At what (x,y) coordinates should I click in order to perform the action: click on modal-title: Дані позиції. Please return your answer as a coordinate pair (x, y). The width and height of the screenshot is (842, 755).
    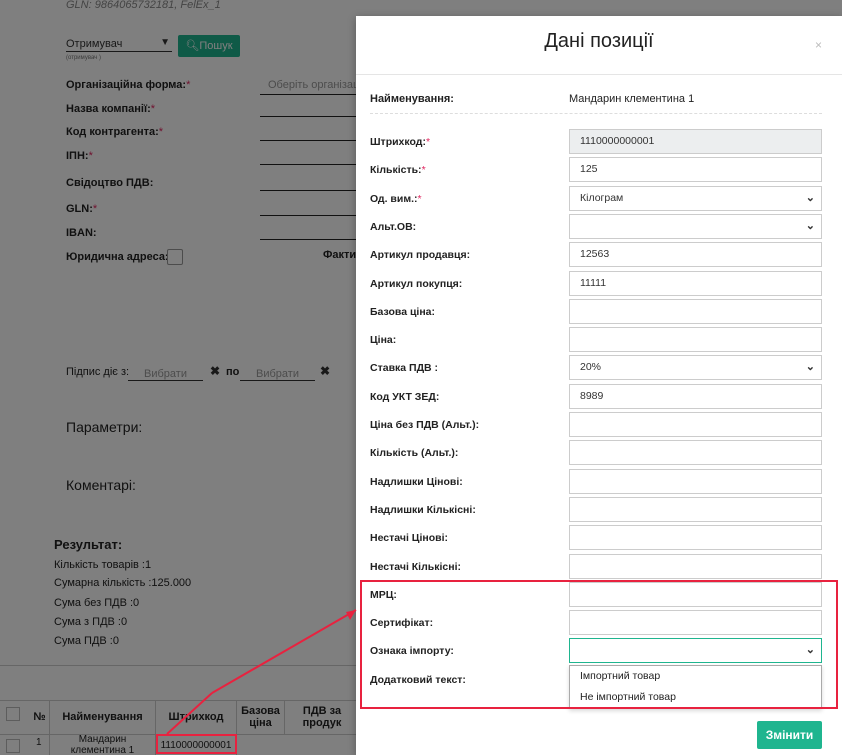
    Looking at the image, I should click on (599, 41).